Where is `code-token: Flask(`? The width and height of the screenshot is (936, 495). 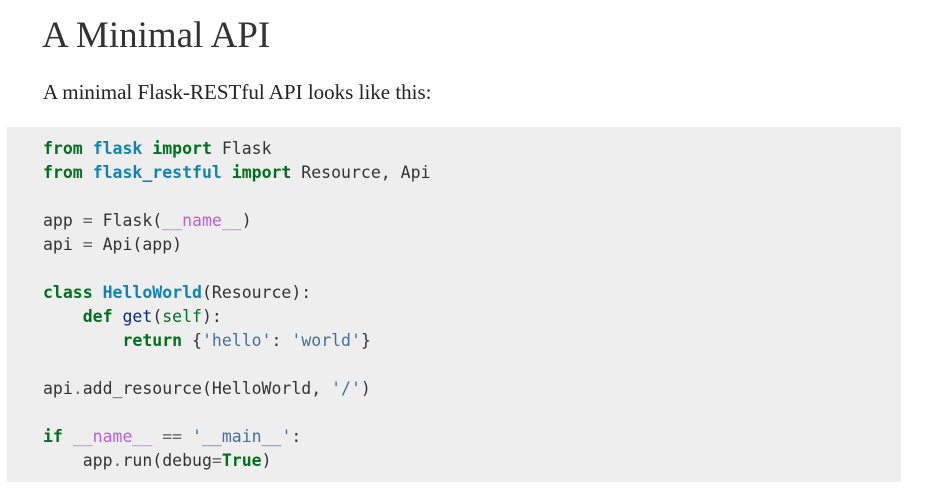
code-token: Flask( is located at coordinates (127, 220).